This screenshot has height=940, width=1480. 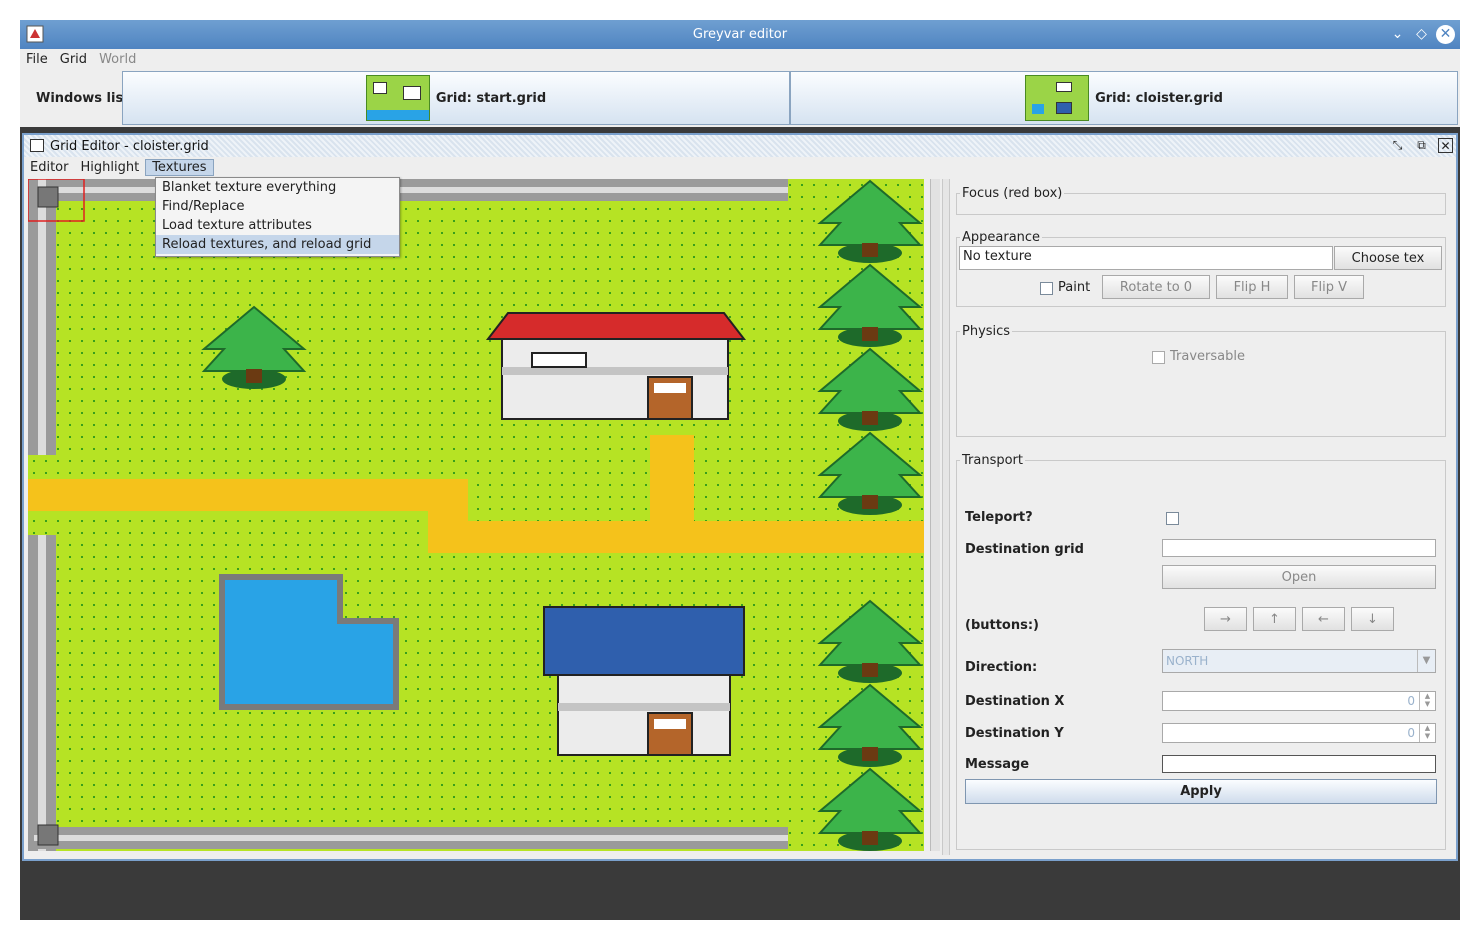 What do you see at coordinates (83, 98) in the screenshot?
I see `windows-list-label: Windows list` at bounding box center [83, 98].